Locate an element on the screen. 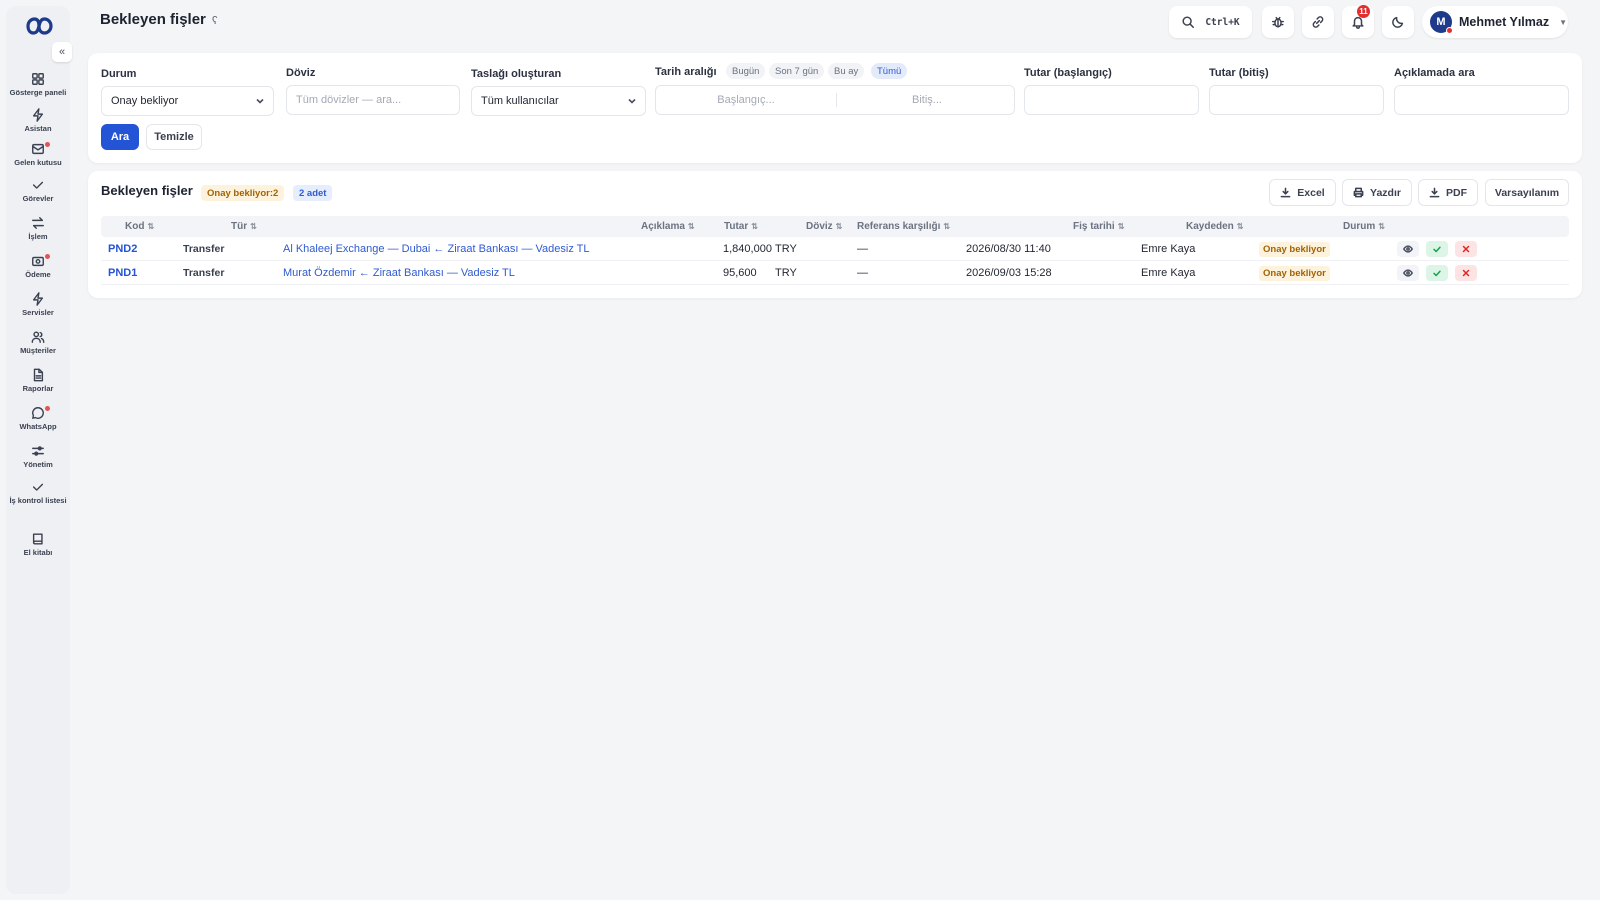 This screenshot has width=1600, height=900. dark-mode-toggle is located at coordinates (1398, 22).